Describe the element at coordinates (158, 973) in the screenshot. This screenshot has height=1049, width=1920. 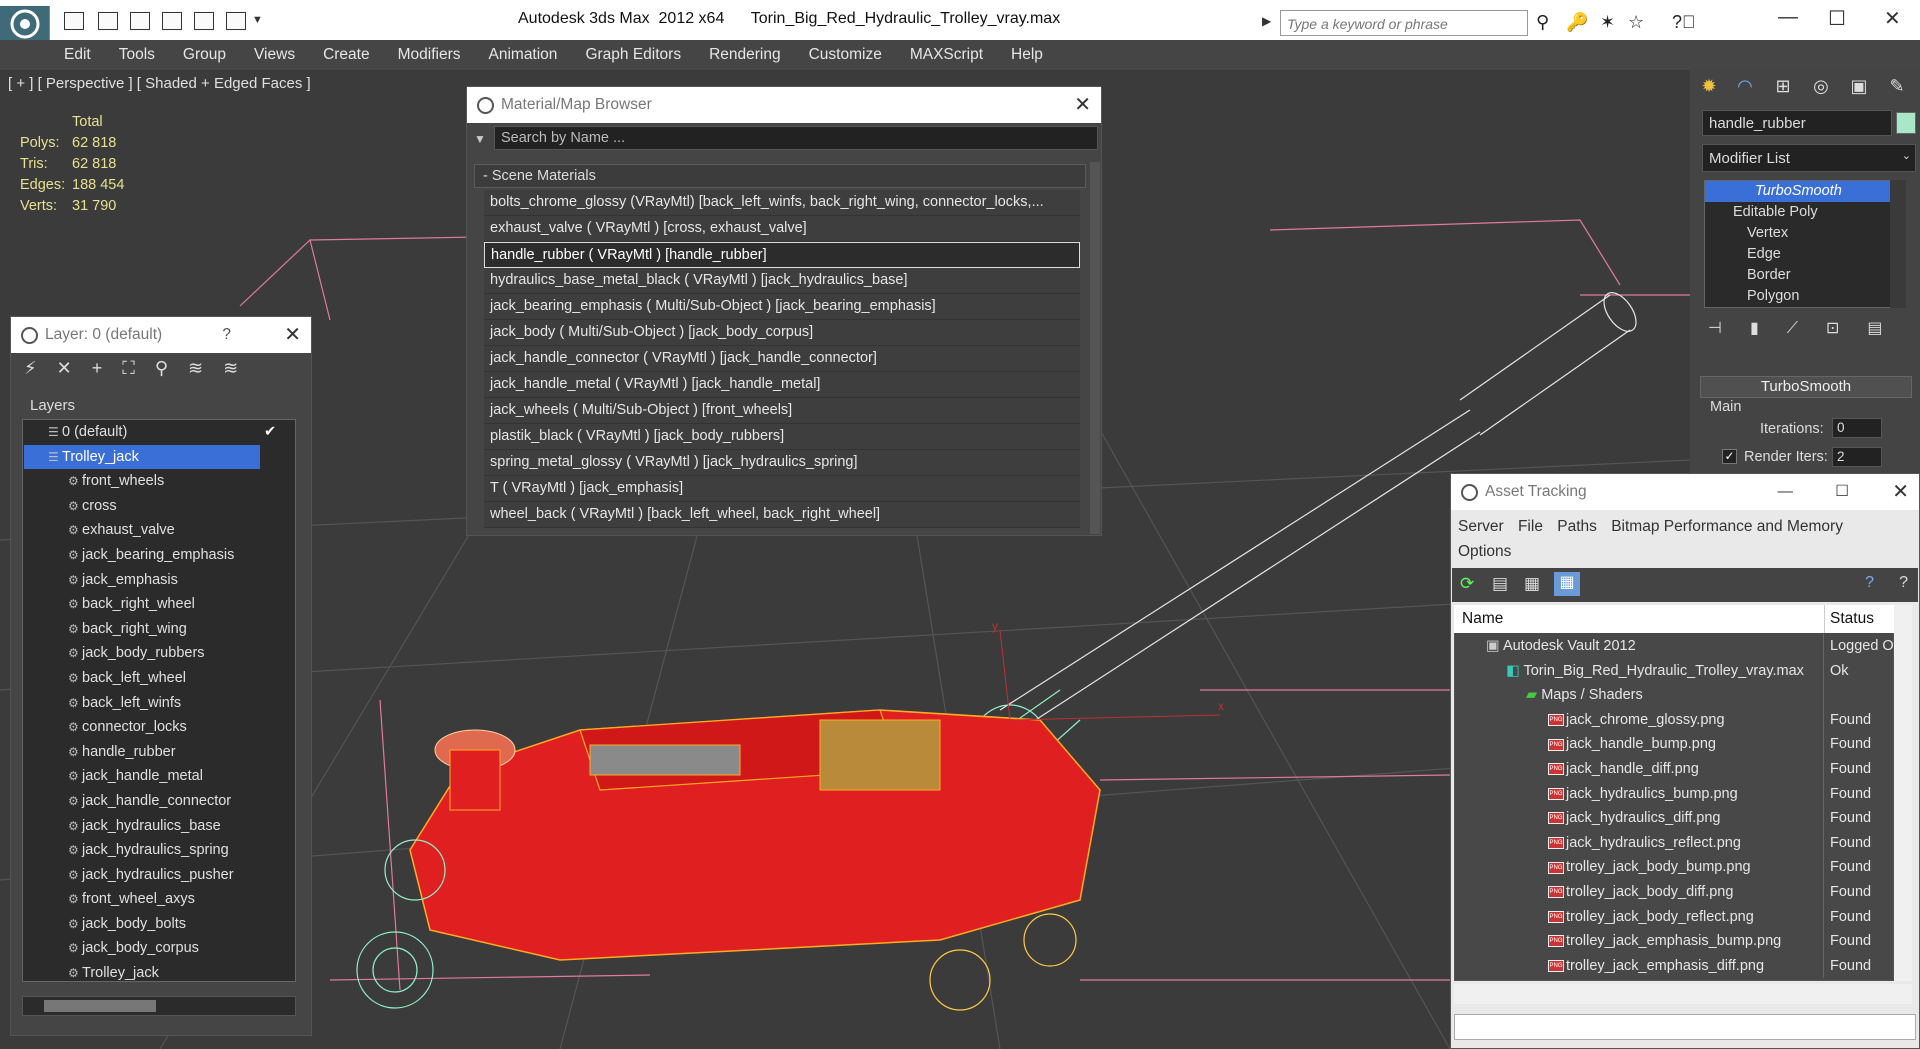
I see `layer-object-row: ⚙ Trolley_jack` at that location.